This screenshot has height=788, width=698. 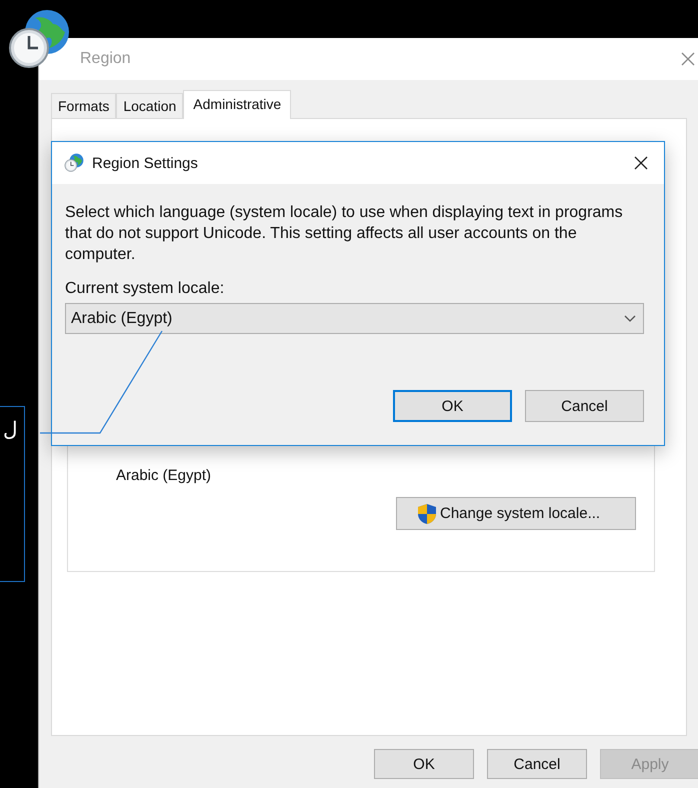 What do you see at coordinates (354, 318) in the screenshot?
I see `locale-dropdown: Arabic (Egypt)` at bounding box center [354, 318].